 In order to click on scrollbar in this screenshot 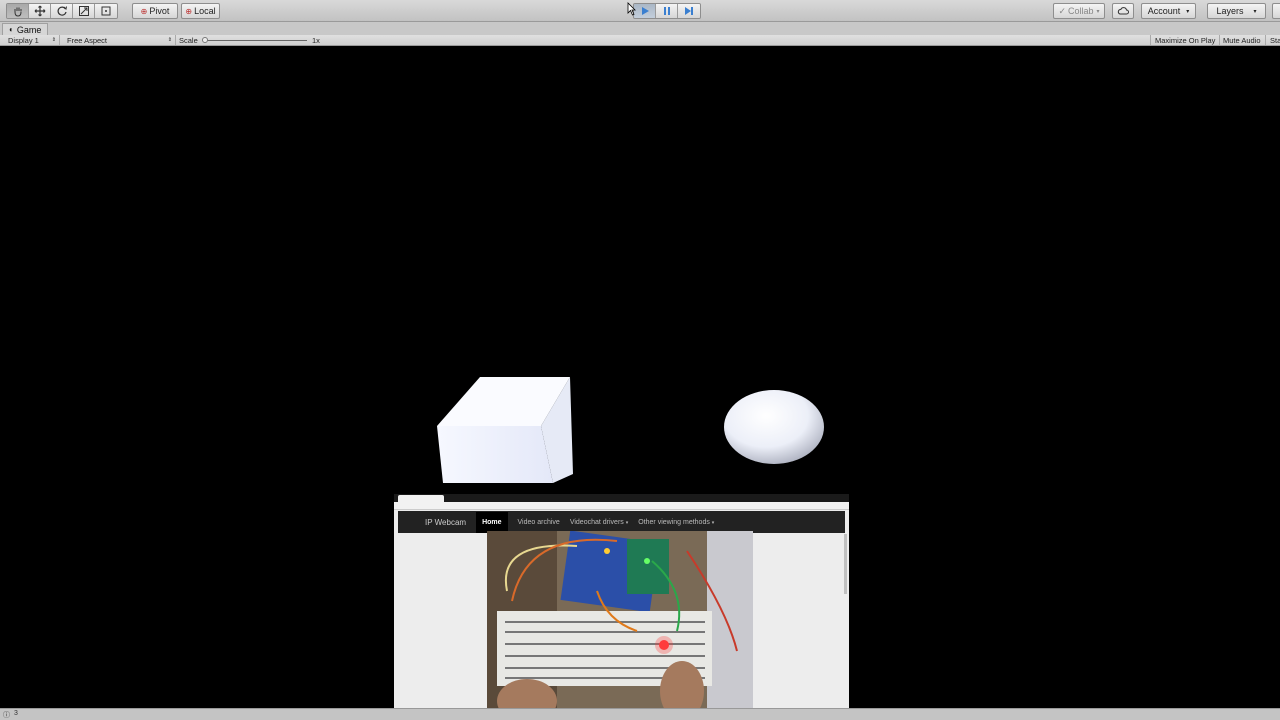, I will do `click(845, 564)`.